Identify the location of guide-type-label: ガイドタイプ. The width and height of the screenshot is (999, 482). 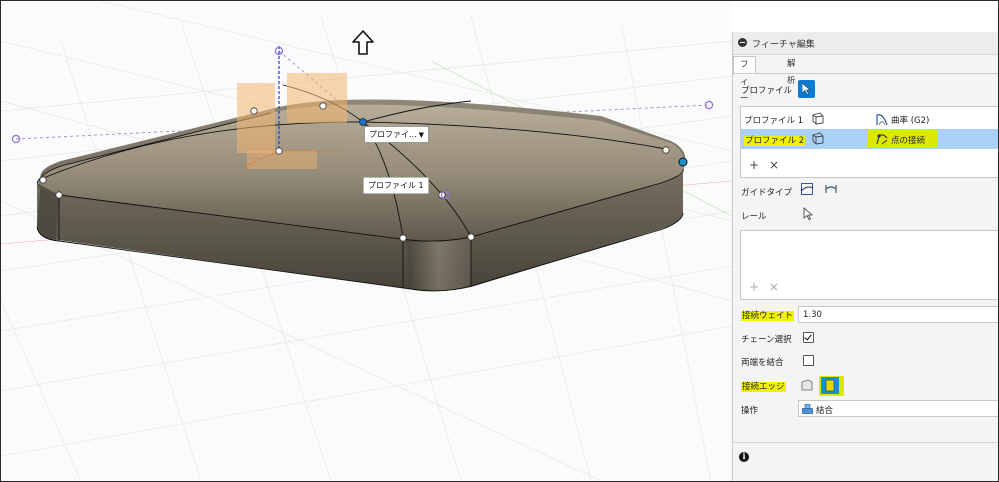
(767, 193).